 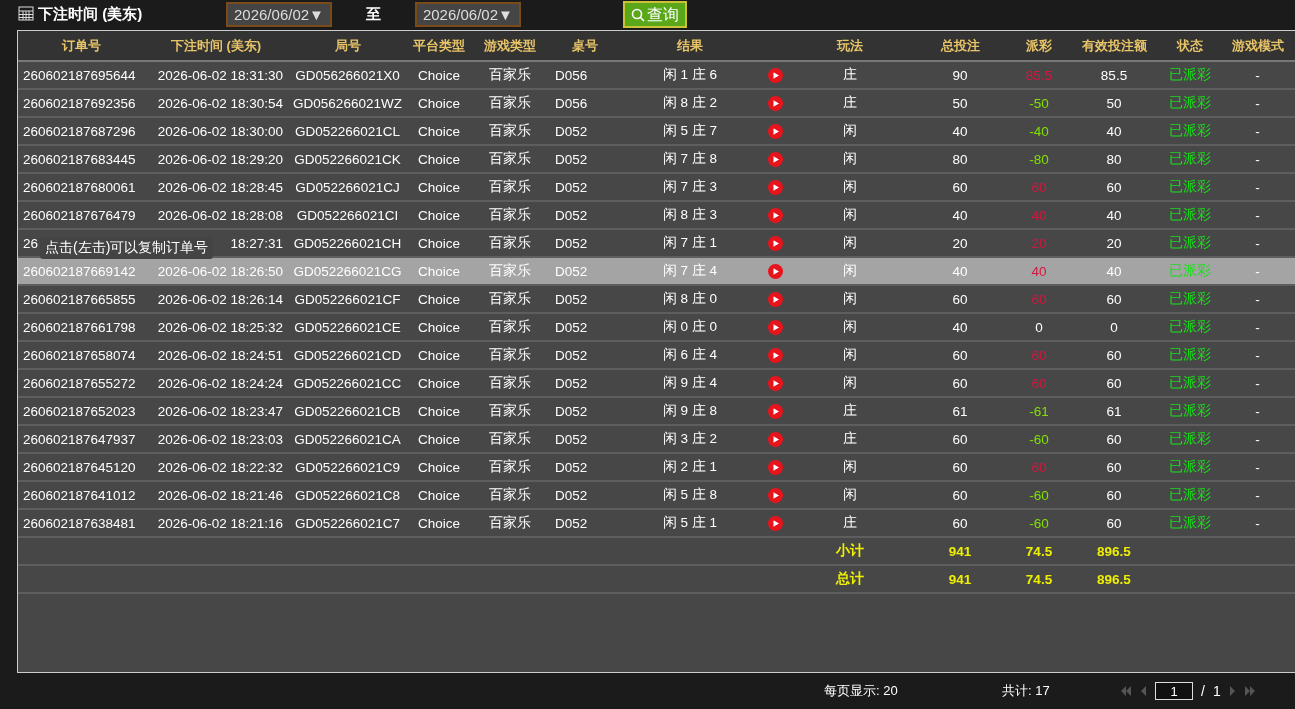 I want to click on table-row: 260602187645120 2026-06-02 18:22:32 GD052266021C9 Choice 百家乐 D052 闲 2 庄 1 闲 60 60 60 已派彩 -, so click(x=656, y=467).